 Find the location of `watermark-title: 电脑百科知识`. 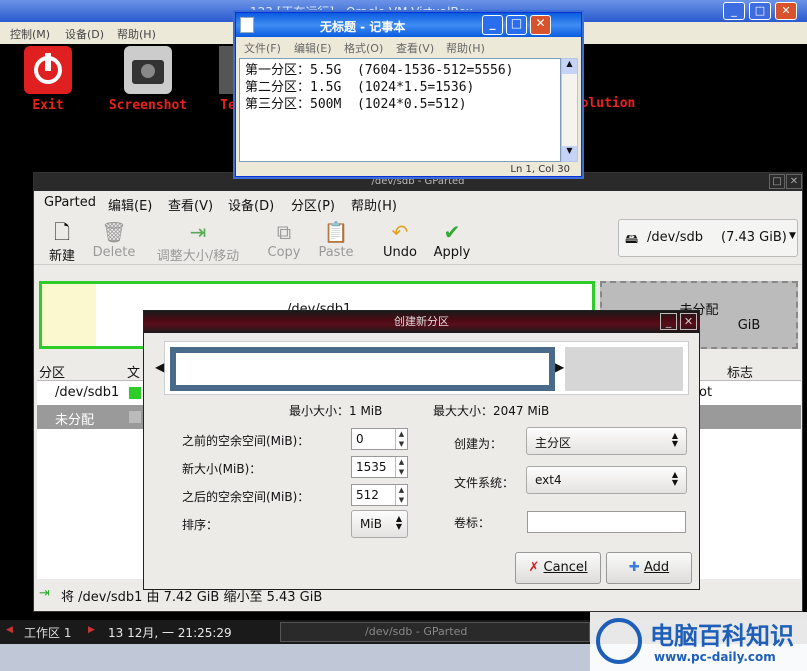

watermark-title: 电脑百科知识 is located at coordinates (722, 636).